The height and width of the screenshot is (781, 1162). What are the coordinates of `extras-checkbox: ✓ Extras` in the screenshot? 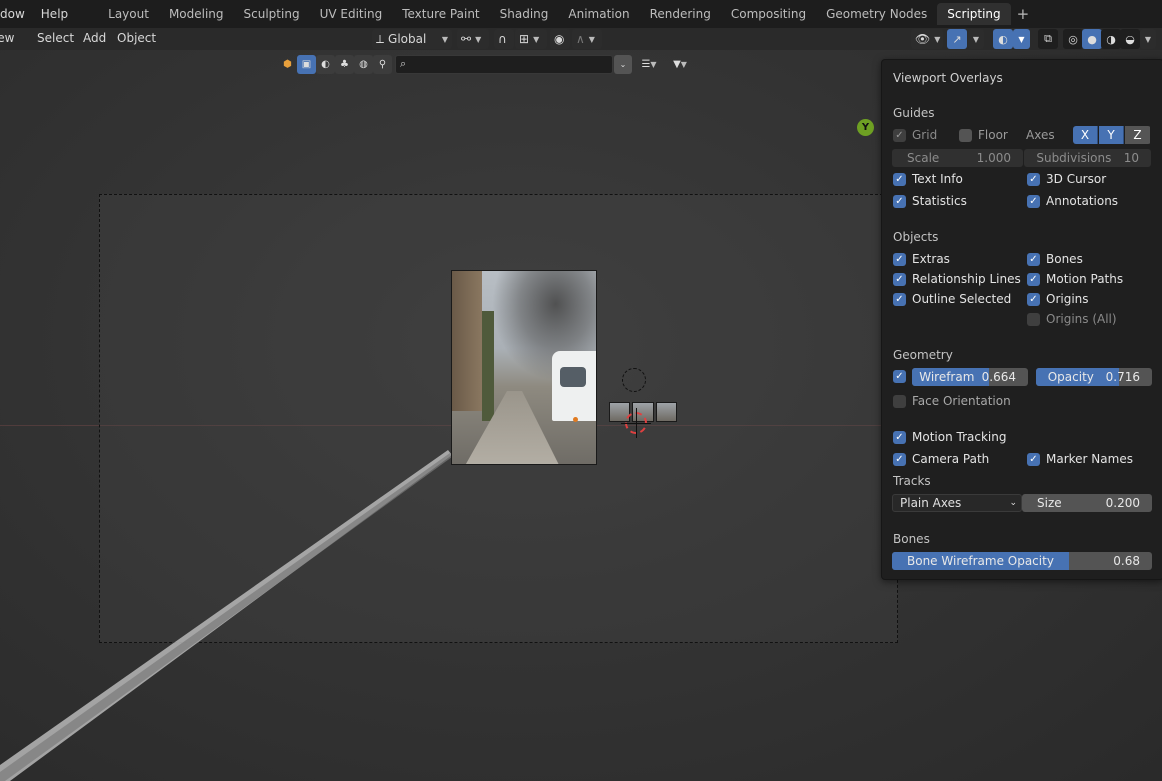 It's located at (921, 259).